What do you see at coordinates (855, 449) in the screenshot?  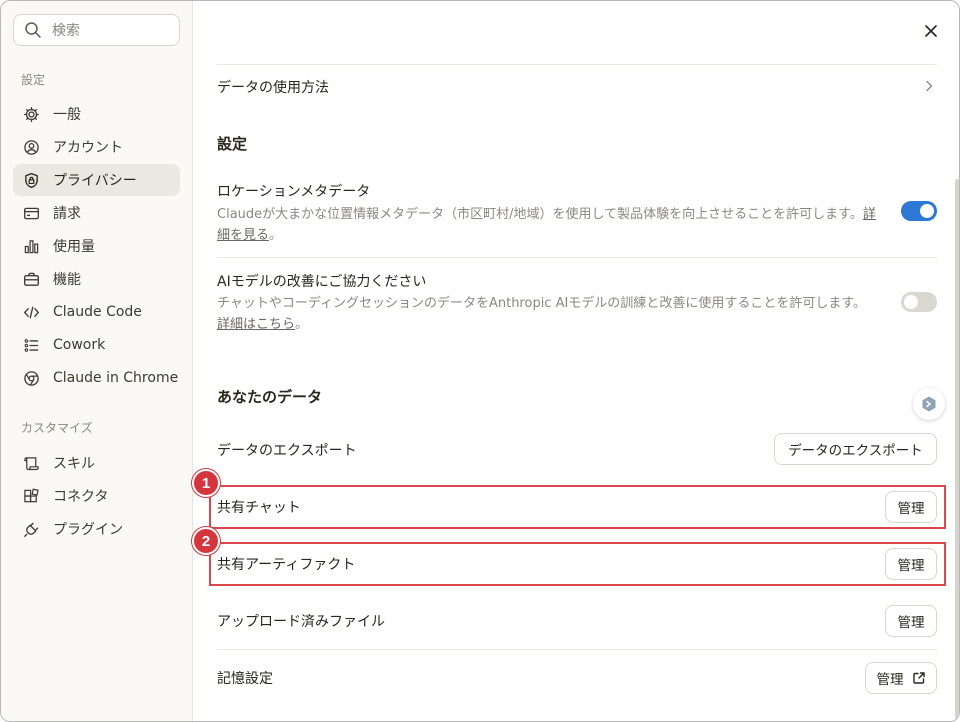 I see `export-data-button: データのエクスポート` at bounding box center [855, 449].